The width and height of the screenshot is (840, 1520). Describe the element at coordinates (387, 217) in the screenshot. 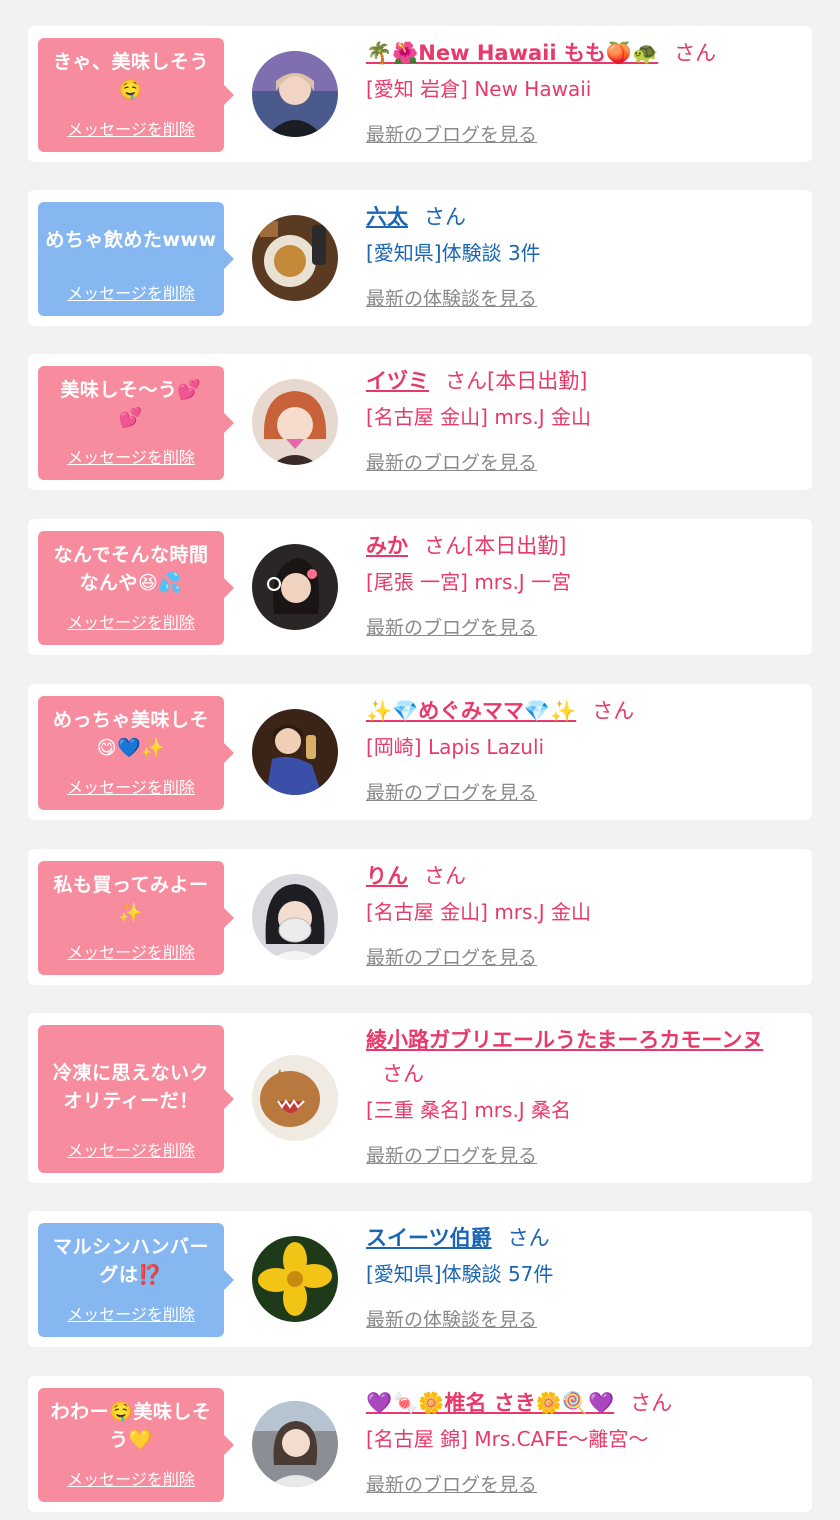

I see `profile-name-link: 六太` at that location.